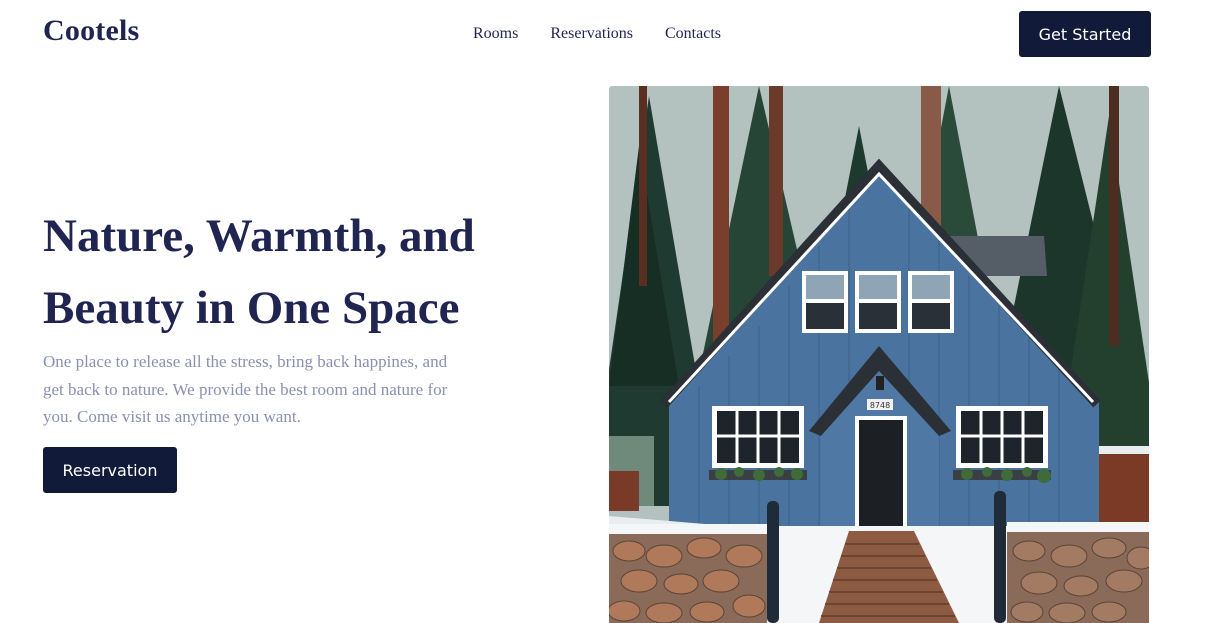 The height and width of the screenshot is (623, 1211). I want to click on hero-title: Nature, Warmth, and Beauty in One Space, so click(303, 272).